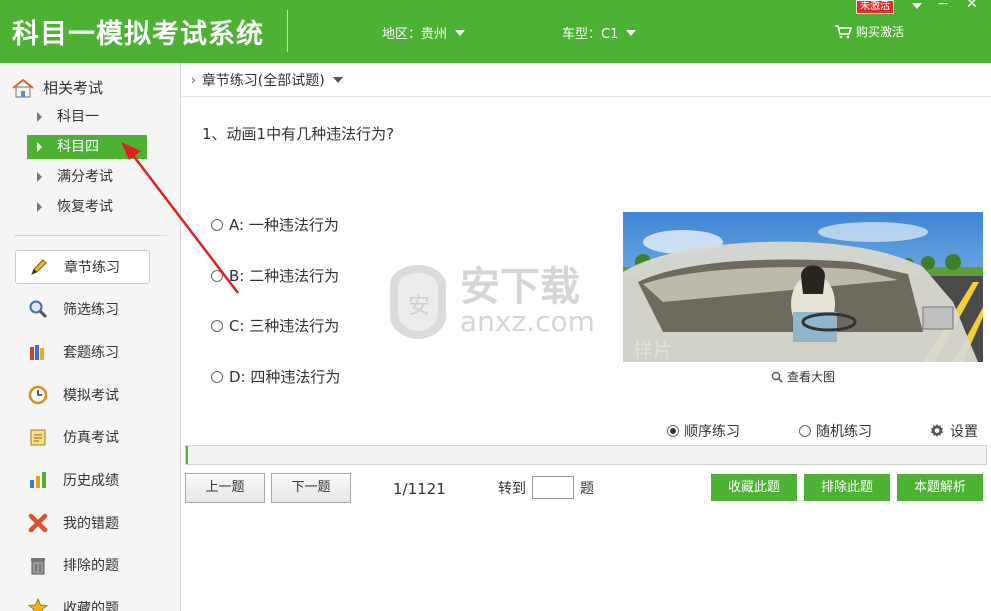 The height and width of the screenshot is (611, 991). I want to click on favorite-question-button: 收藏此题, so click(754, 487).